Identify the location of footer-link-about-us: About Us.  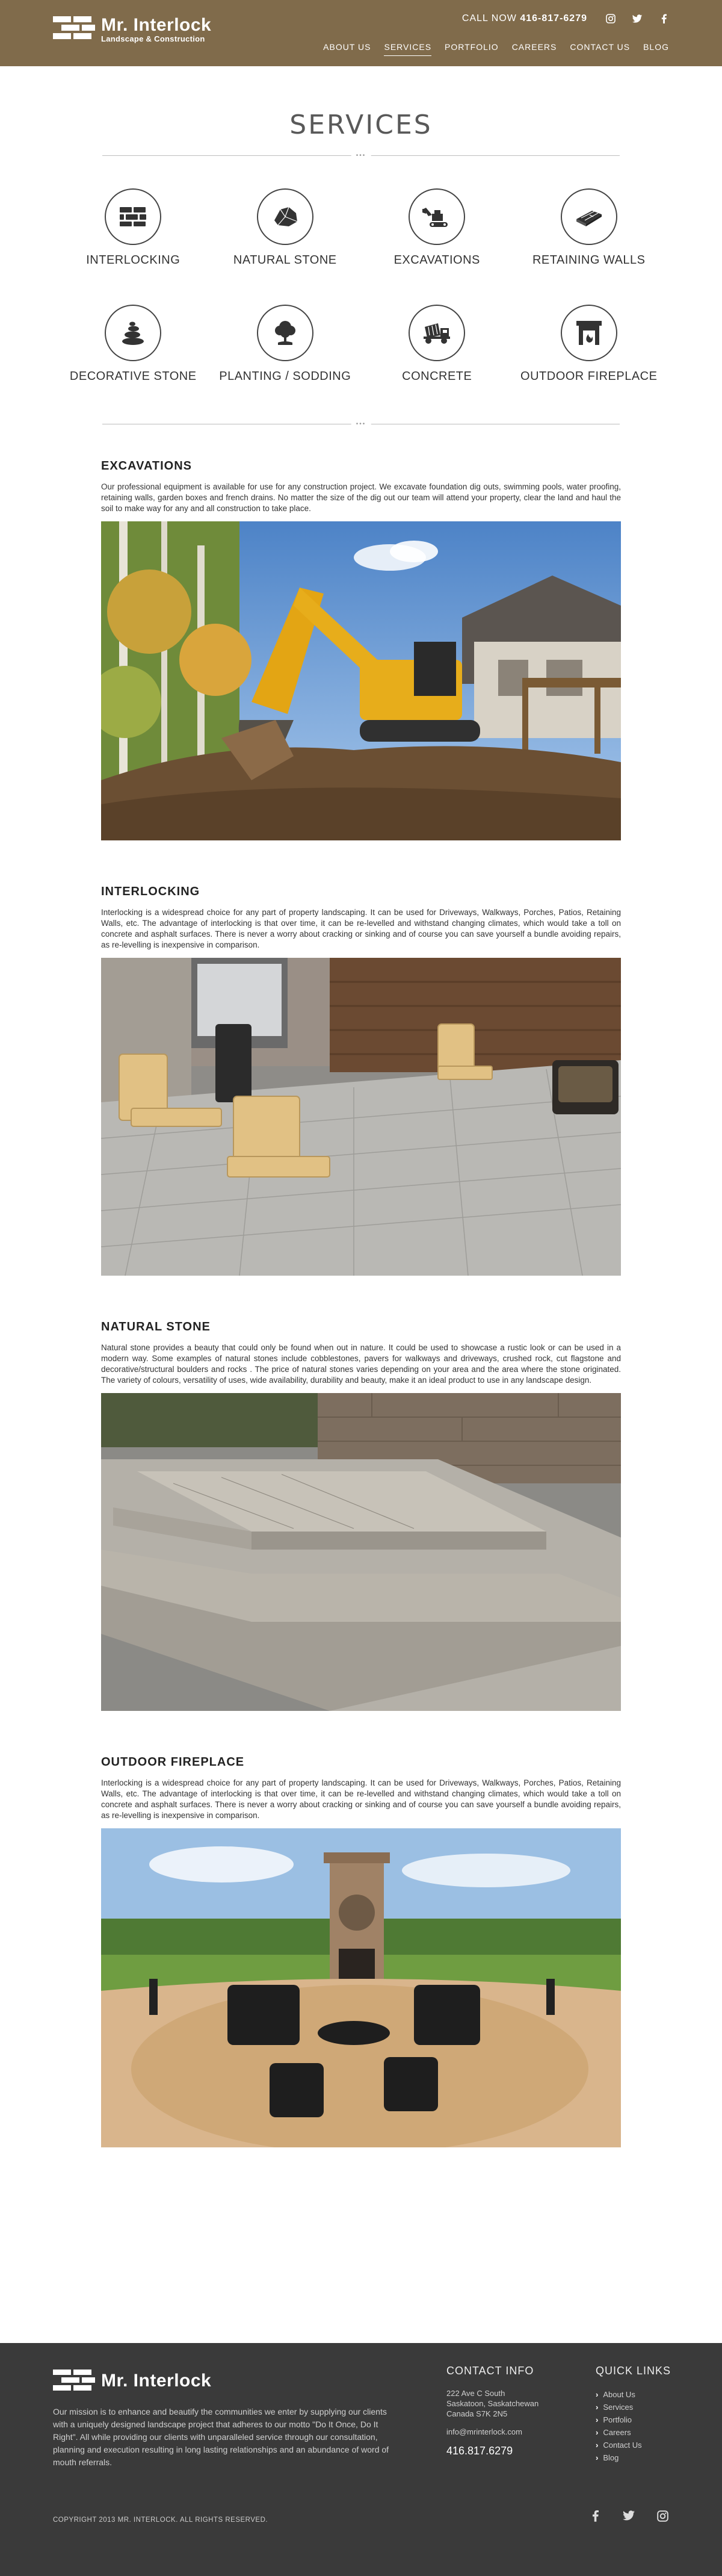
(633, 2394).